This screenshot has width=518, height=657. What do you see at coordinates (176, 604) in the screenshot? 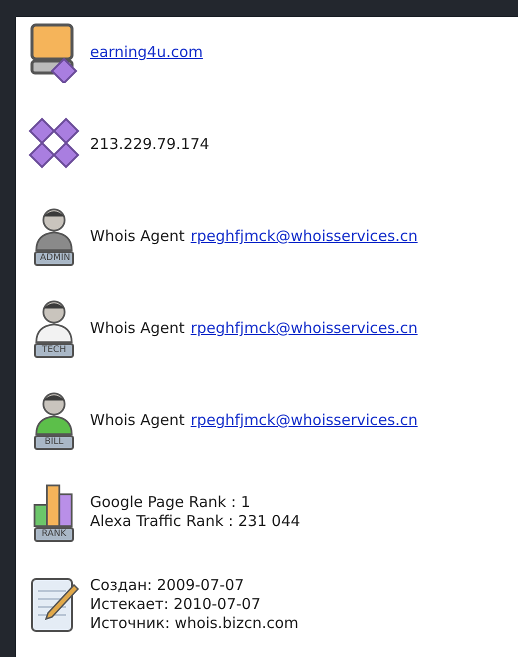
I see `whois-date-text: Истекает: 2010-07-07` at bounding box center [176, 604].